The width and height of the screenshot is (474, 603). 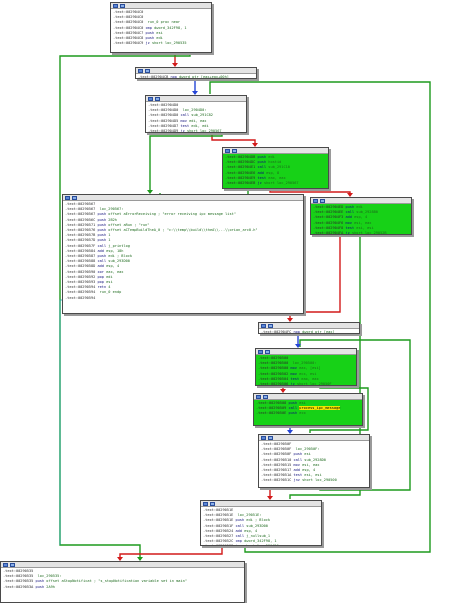 What do you see at coordinates (275, 183) in the screenshot?
I see `disasm-line: .text:002904EB jz short loc_290567` at bounding box center [275, 183].